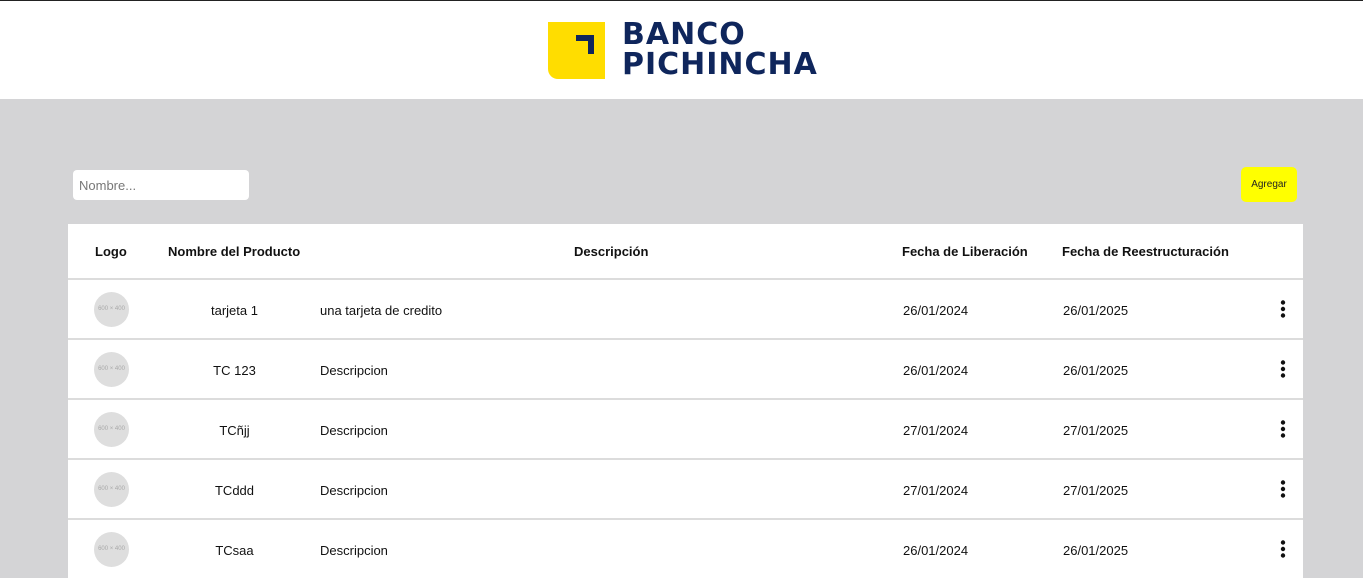 Image resolution: width=1363 pixels, height=578 pixels. Describe the element at coordinates (234, 490) in the screenshot. I see `product-name: TCddd` at that location.